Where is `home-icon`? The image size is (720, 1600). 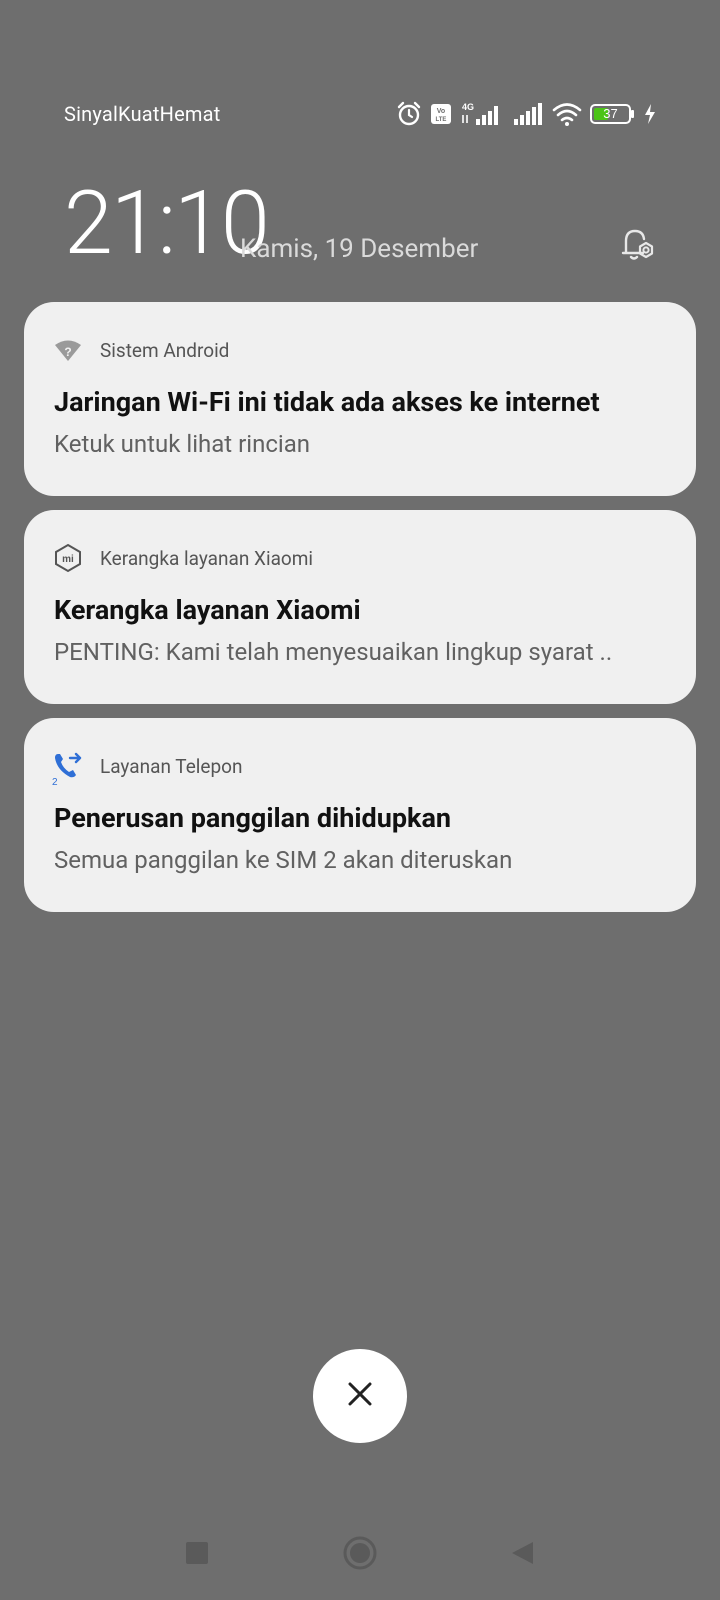
home-icon is located at coordinates (360, 1555).